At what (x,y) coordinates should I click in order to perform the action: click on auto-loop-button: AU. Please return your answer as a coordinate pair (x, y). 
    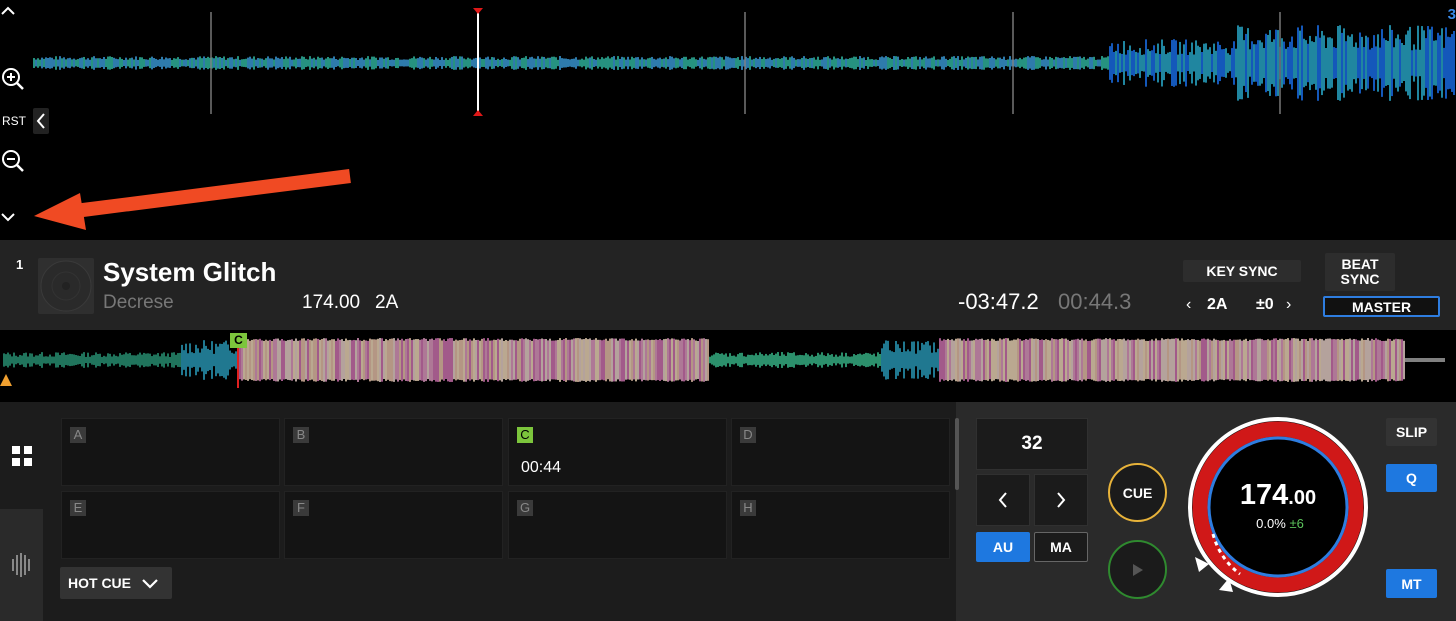
    Looking at the image, I should click on (1003, 547).